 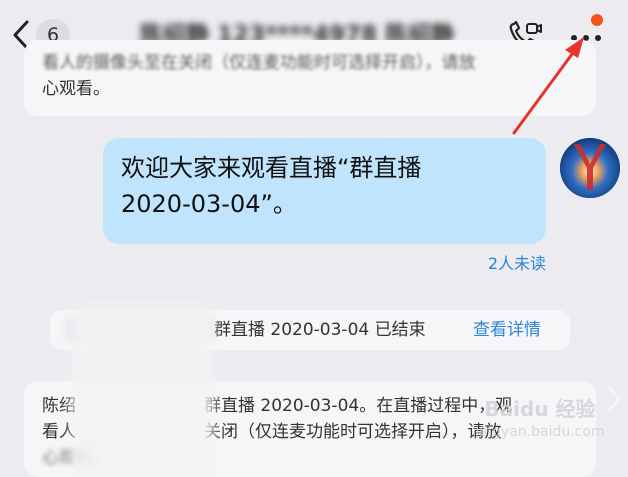 I want to click on avatar, so click(x=590, y=168).